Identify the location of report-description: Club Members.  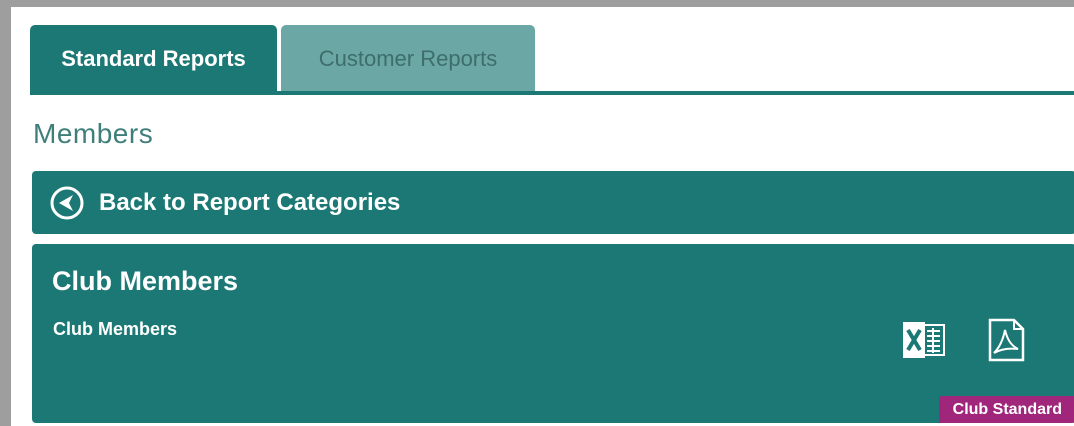
(115, 329).